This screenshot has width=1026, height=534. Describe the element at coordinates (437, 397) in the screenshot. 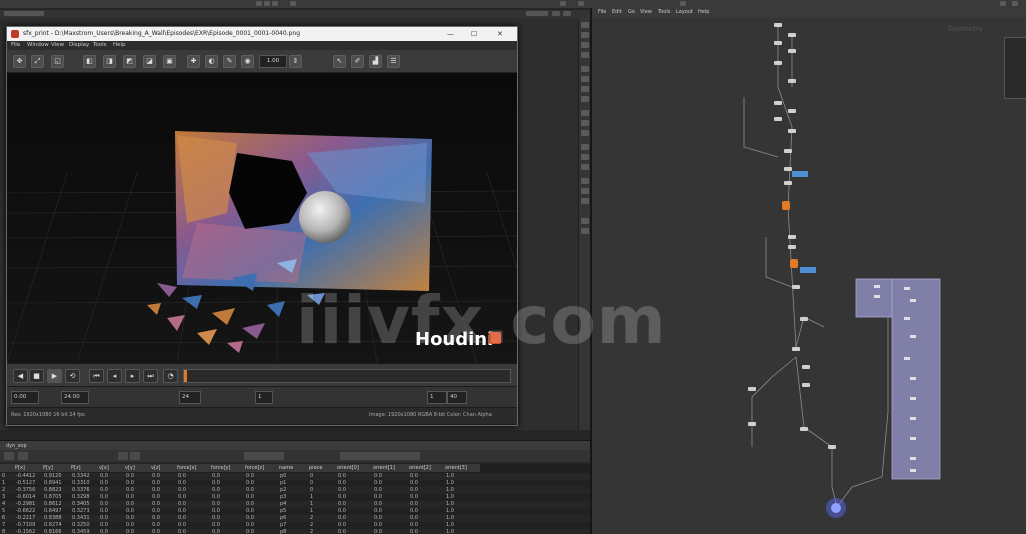

I see `range-start-field: 1` at that location.